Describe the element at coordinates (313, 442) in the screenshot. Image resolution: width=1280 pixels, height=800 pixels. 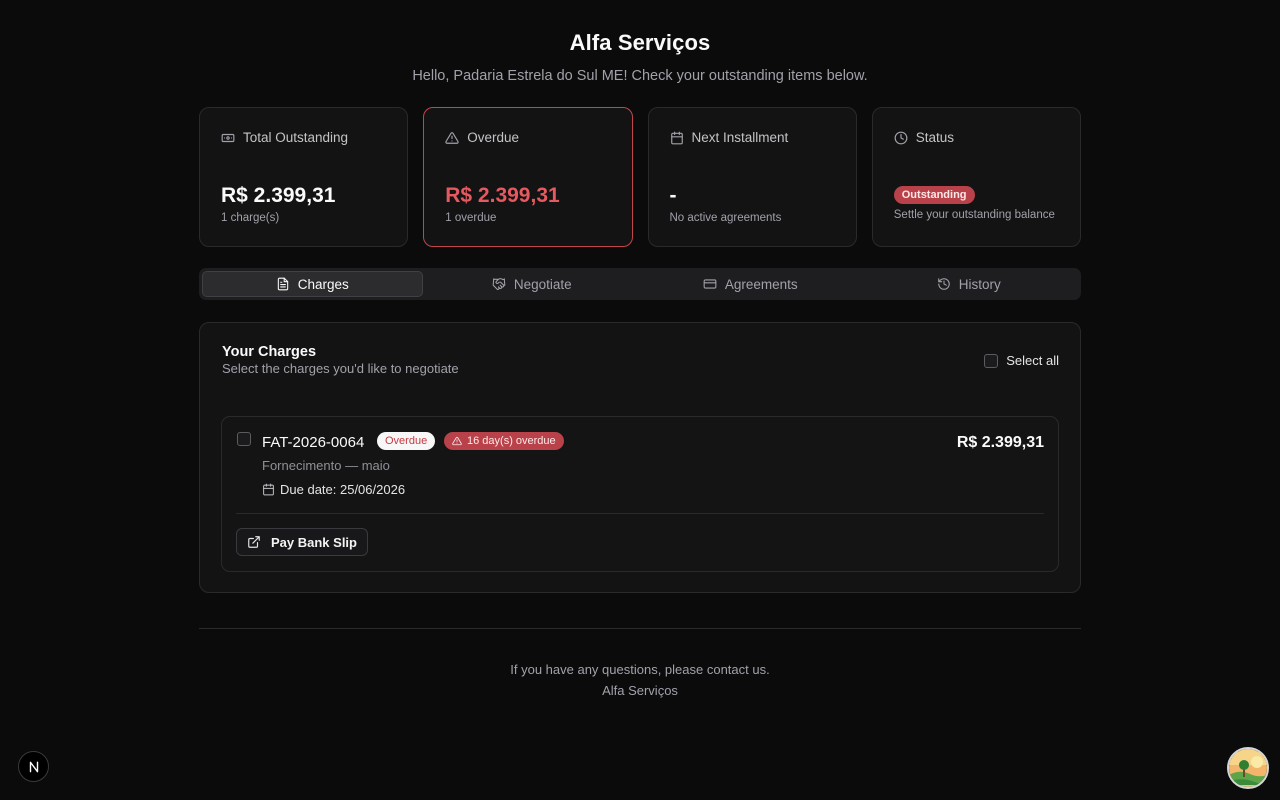
I see `charge-id: FAT-2026-0064` at that location.